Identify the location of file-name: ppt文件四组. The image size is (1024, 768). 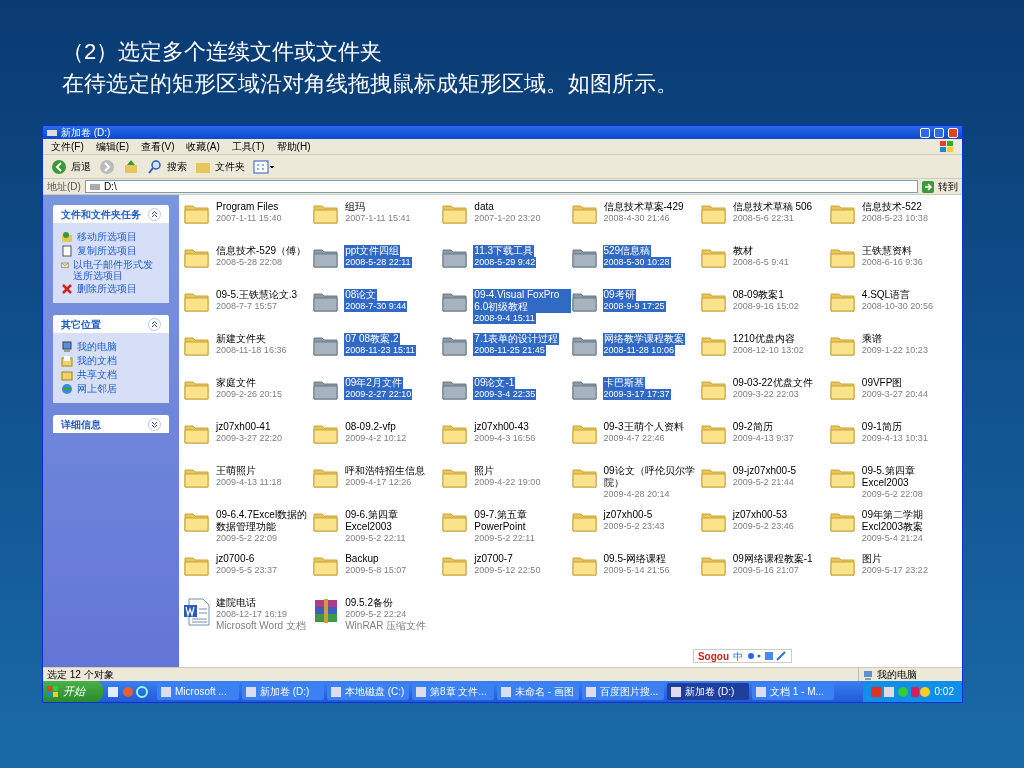
(372, 251).